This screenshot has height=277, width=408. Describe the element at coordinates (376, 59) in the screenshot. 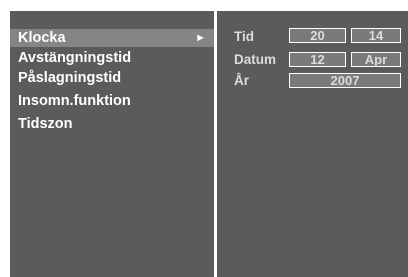

I see `month-field: Apr` at that location.